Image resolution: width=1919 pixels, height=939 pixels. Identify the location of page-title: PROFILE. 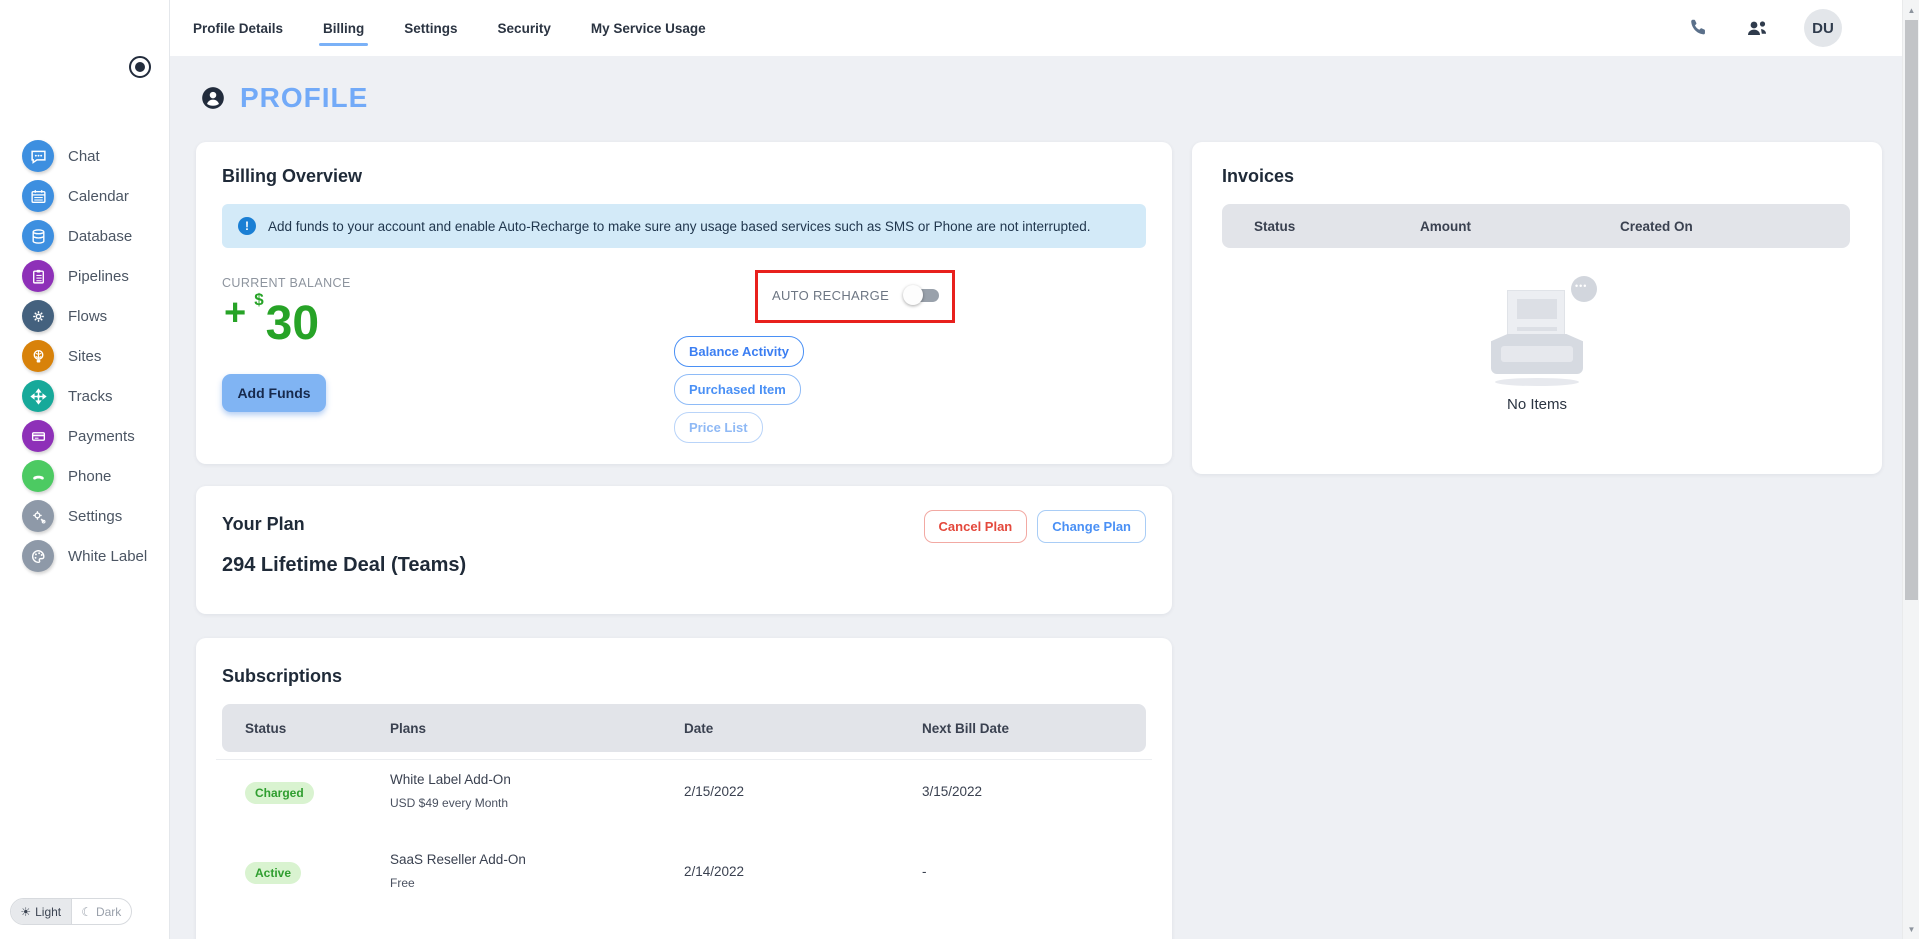
(284, 98).